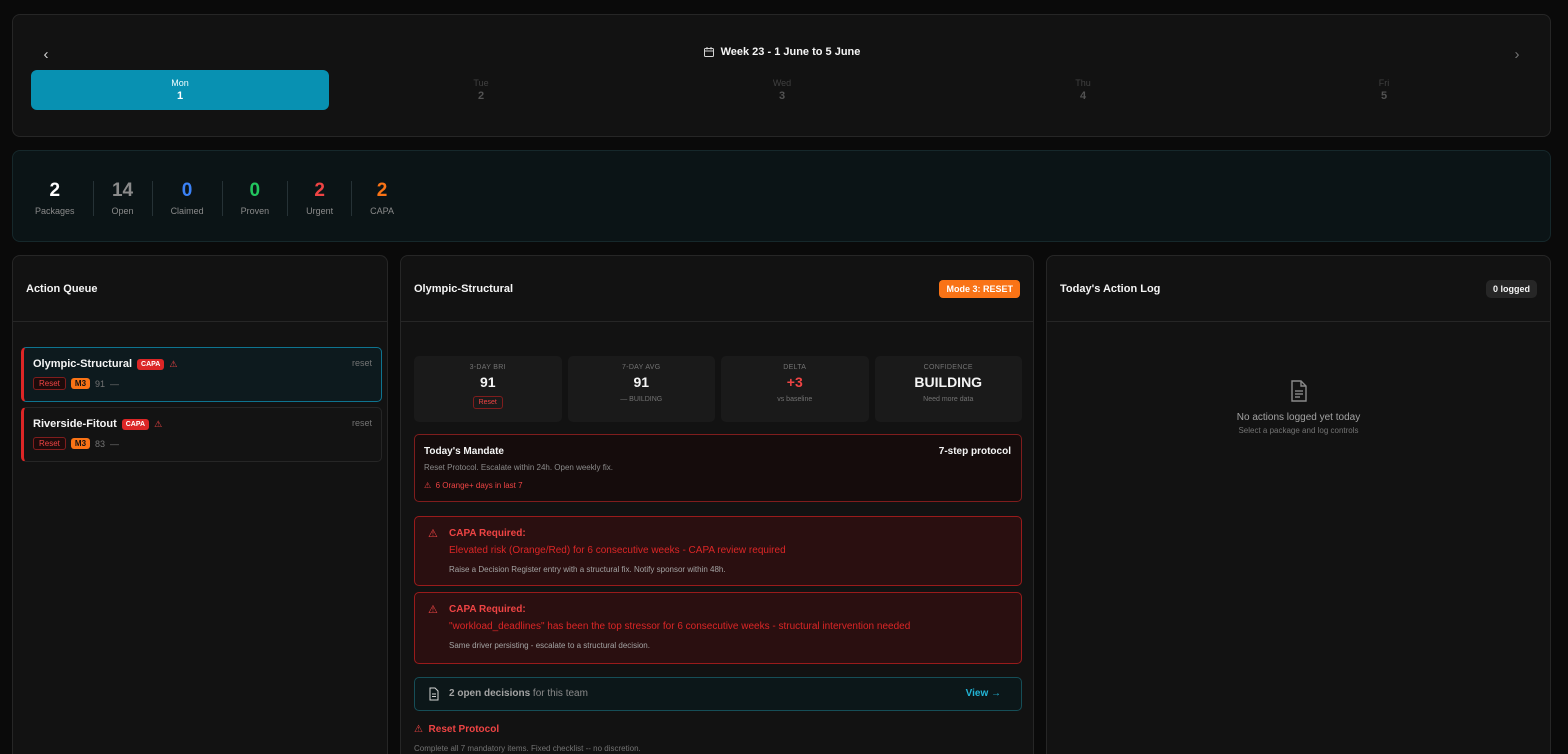 This screenshot has width=1568, height=754. Describe the element at coordinates (490, 693) in the screenshot. I see `open-decisions-count: 2 open decisions` at that location.